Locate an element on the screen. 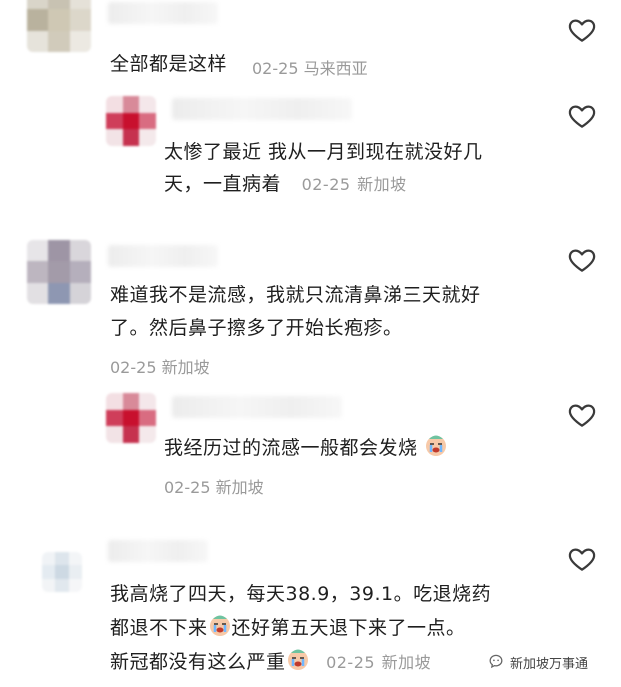  comment-text: 我高烧了四天，每天38.9，39.1。吃退烧药 is located at coordinates (301, 594).